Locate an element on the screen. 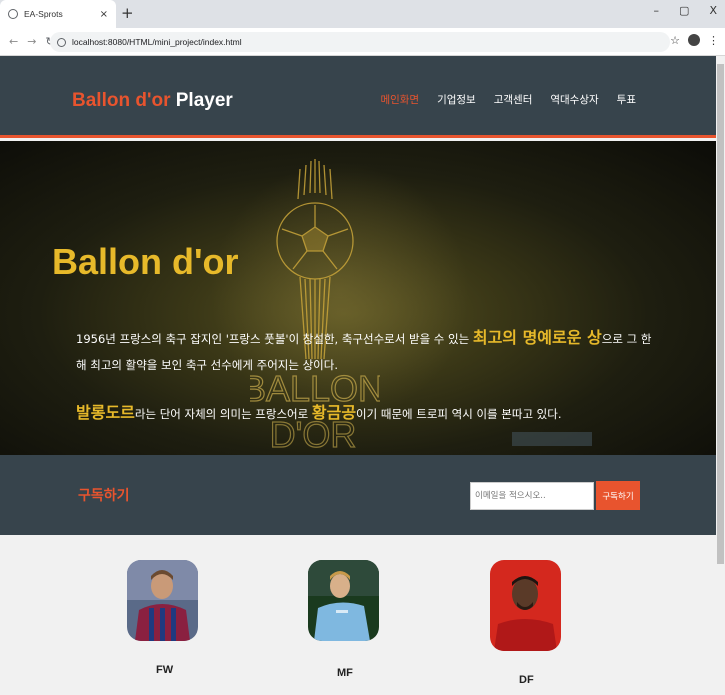  hero-p2-text-1: 라는 단어 자체의 의미는 프랑스어로 is located at coordinates (223, 414).